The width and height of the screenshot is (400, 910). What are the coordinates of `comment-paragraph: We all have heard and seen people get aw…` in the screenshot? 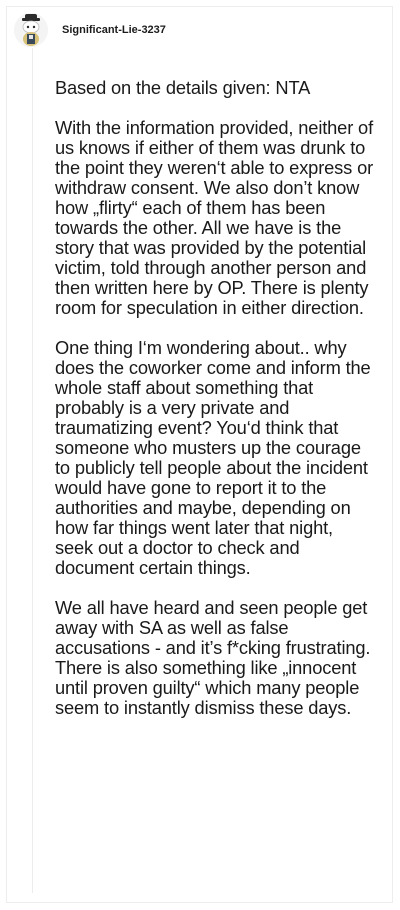 It's located at (213, 657).